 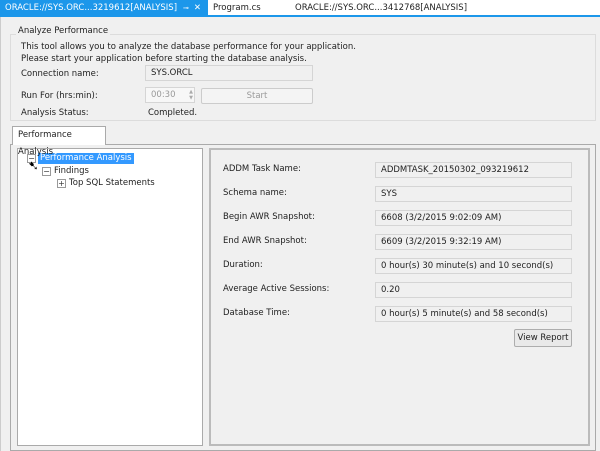 I want to click on detail-label: Average Active Sessions:, so click(x=276, y=289).